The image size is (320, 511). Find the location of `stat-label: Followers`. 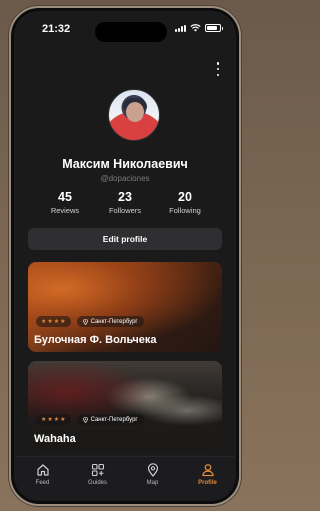

stat-label: Followers is located at coordinates (125, 210).